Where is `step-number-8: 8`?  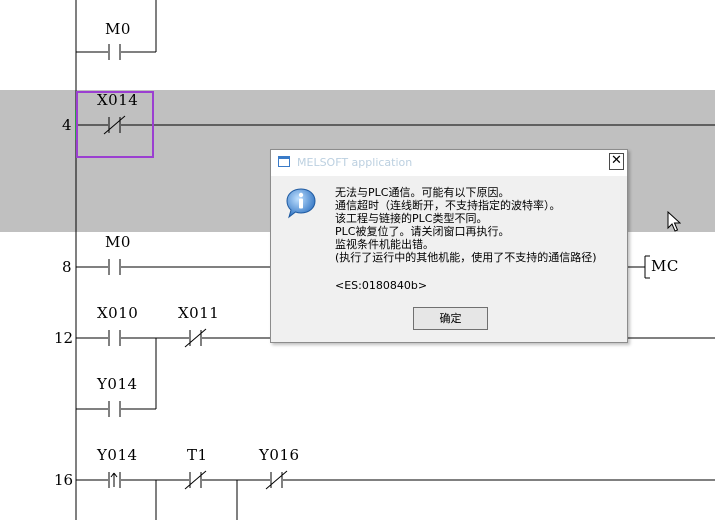
step-number-8: 8 is located at coordinates (67, 267).